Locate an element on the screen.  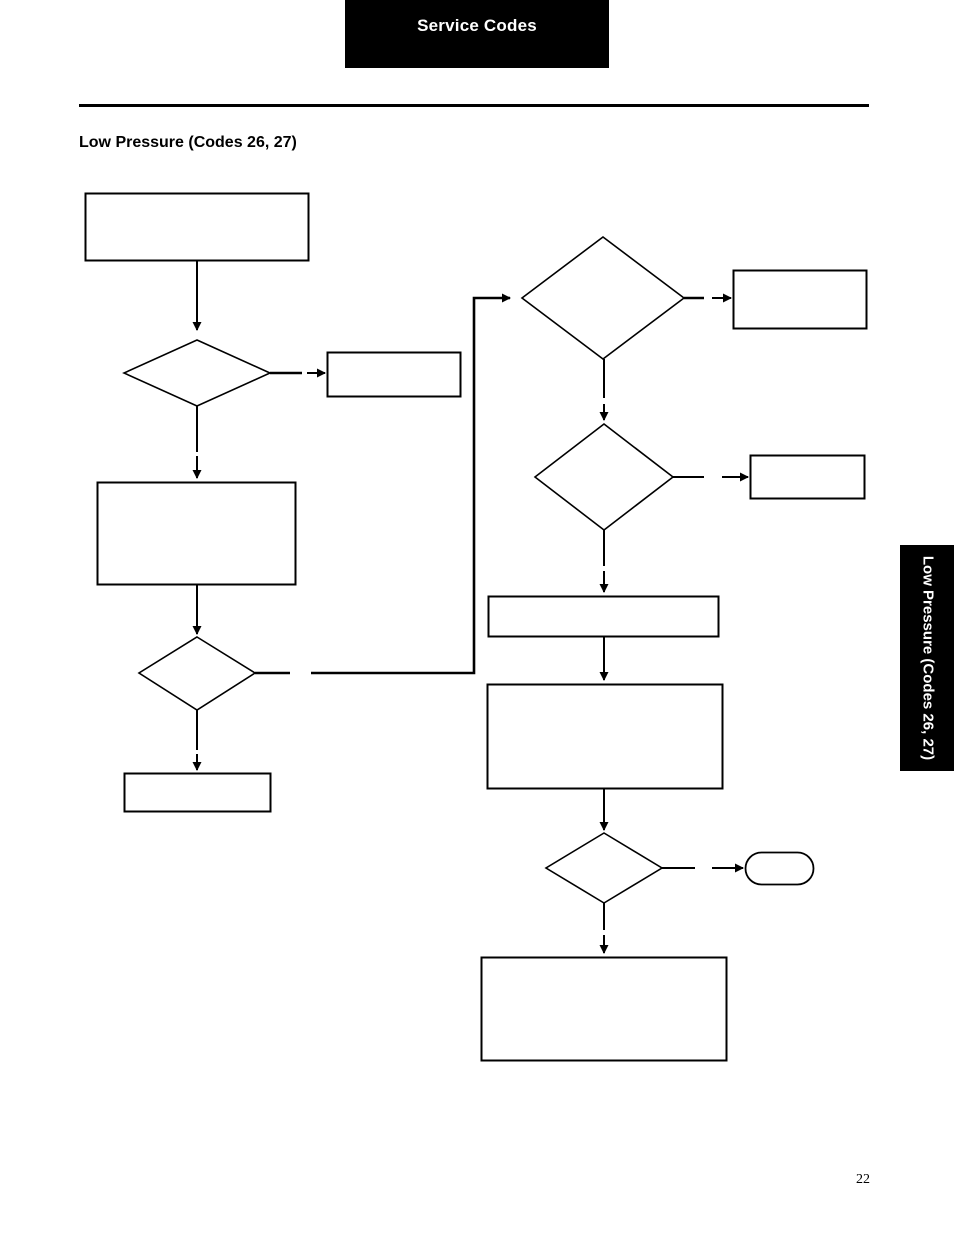
flow-node-decision-3-yes-process is located at coordinates (800, 299).